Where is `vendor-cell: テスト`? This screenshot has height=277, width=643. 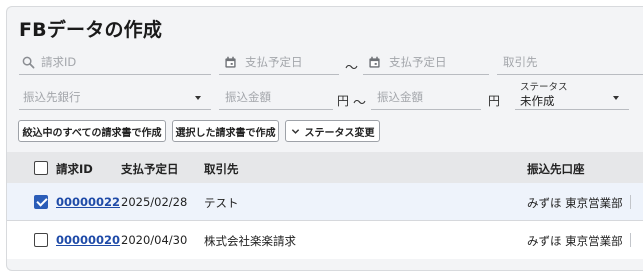
vendor-cell: テスト is located at coordinates (221, 203).